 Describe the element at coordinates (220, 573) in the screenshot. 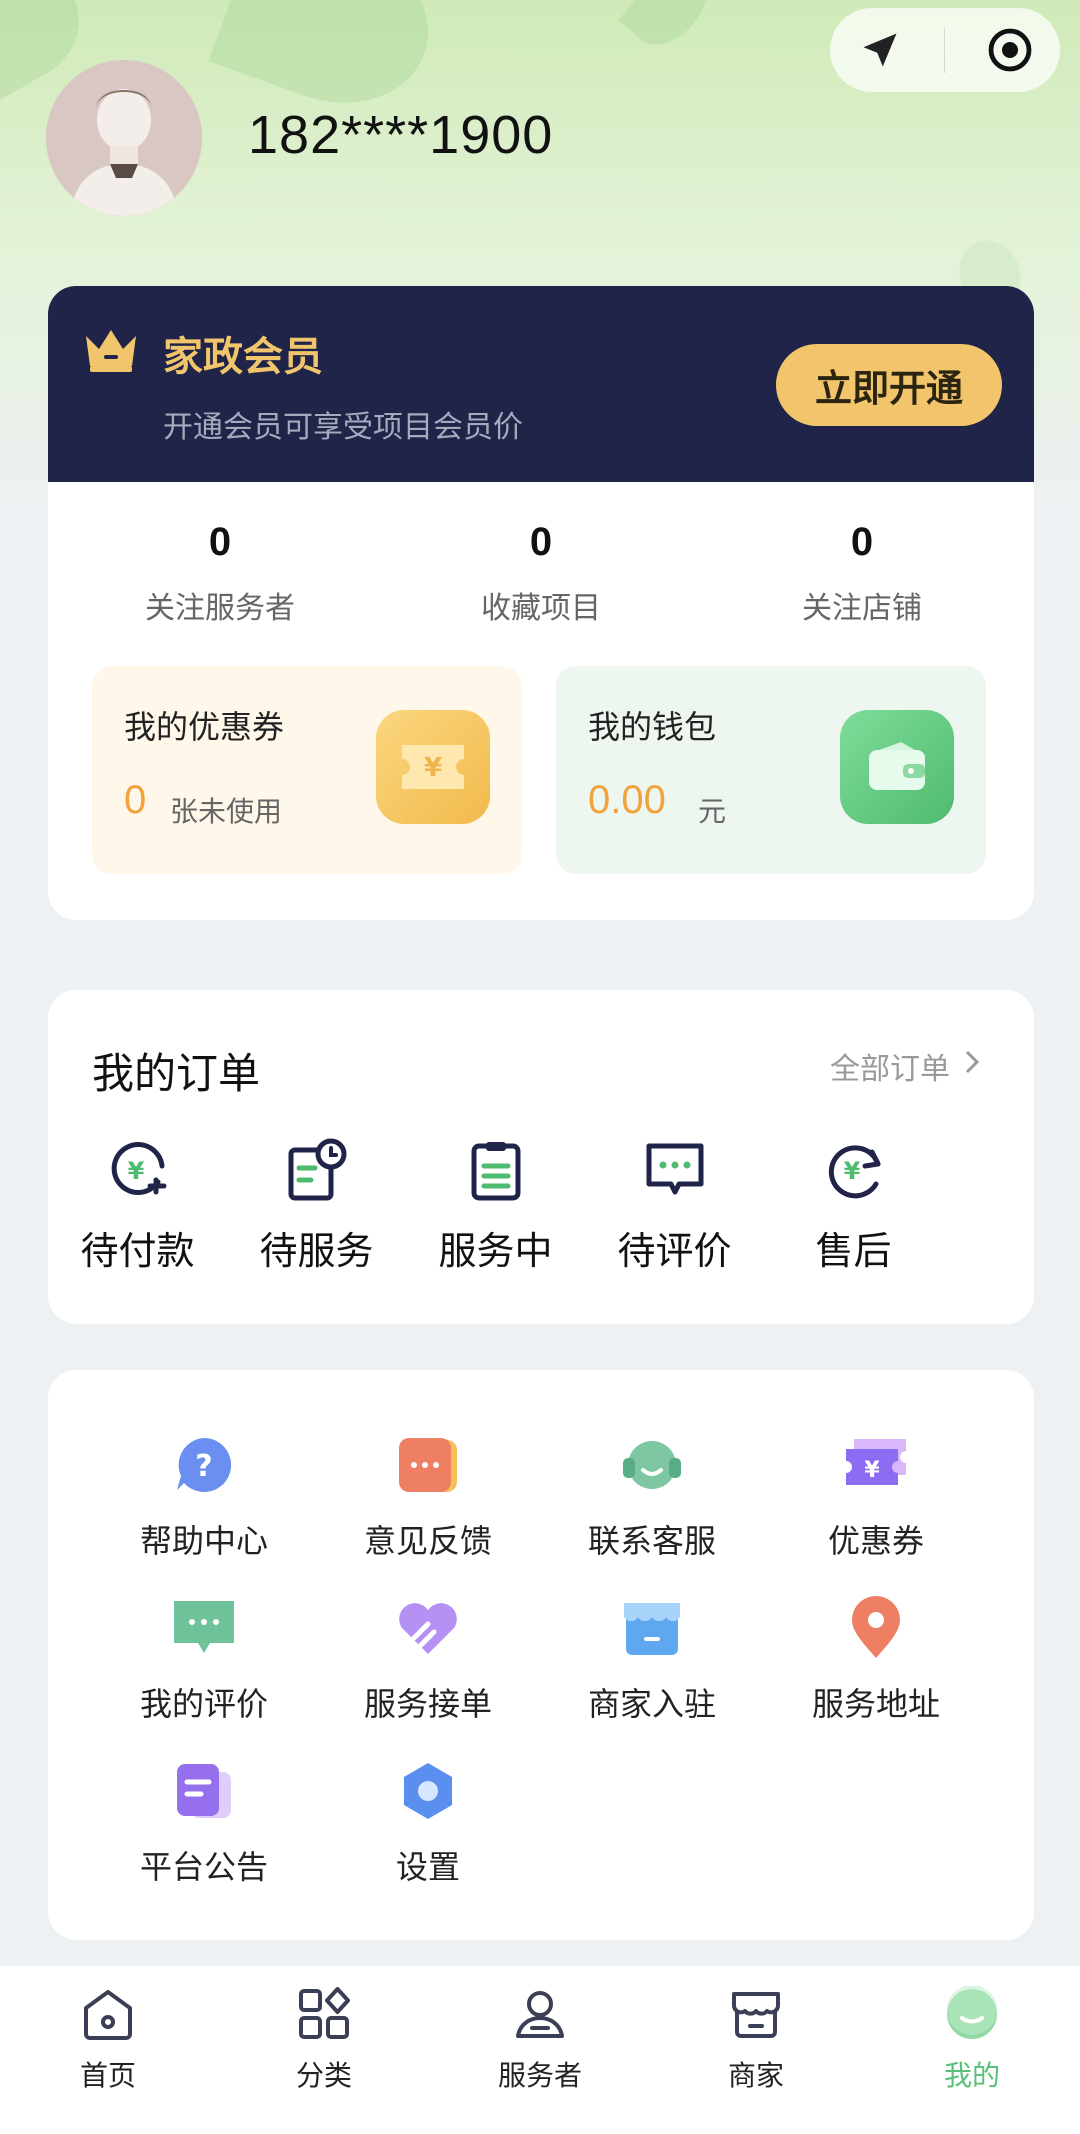

I see `stat-following-workers: 0 关注服务者` at that location.